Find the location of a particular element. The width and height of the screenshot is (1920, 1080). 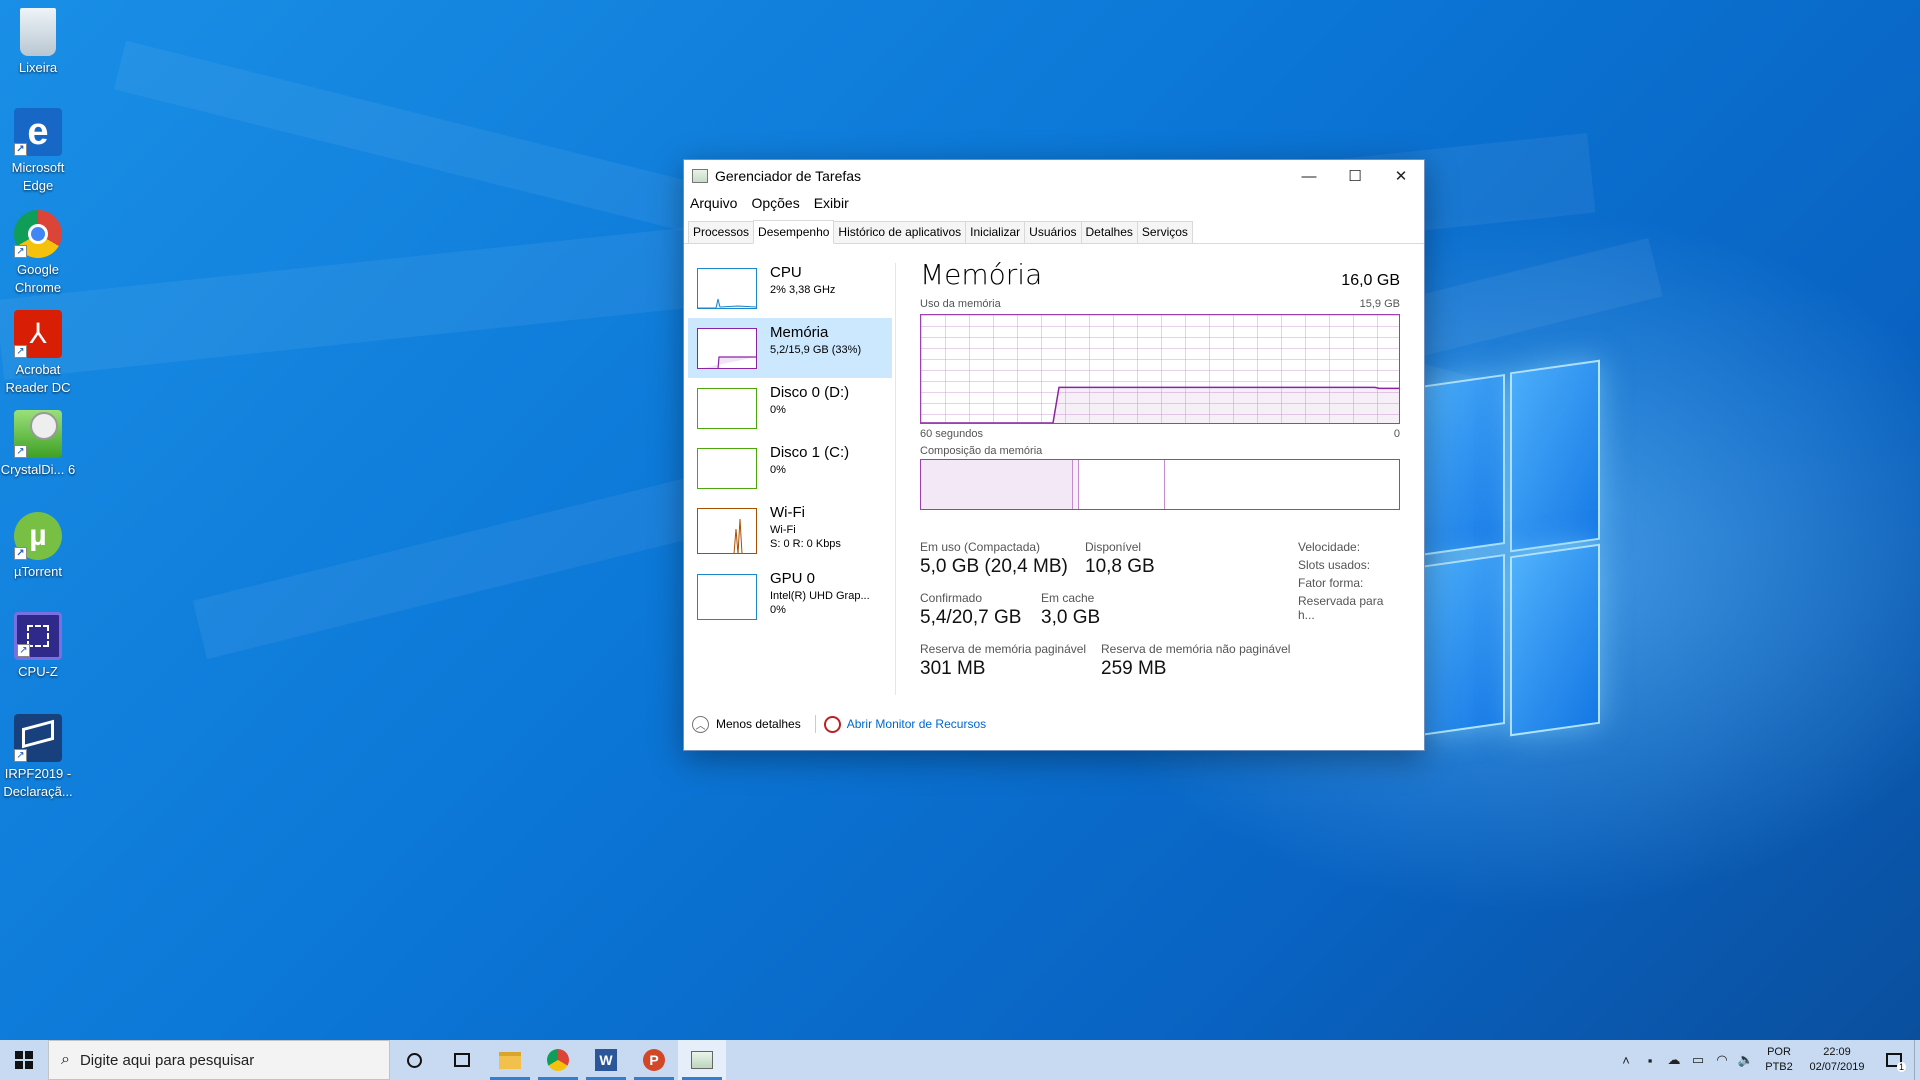

tab-usuarios: Usuários is located at coordinates (1053, 232).